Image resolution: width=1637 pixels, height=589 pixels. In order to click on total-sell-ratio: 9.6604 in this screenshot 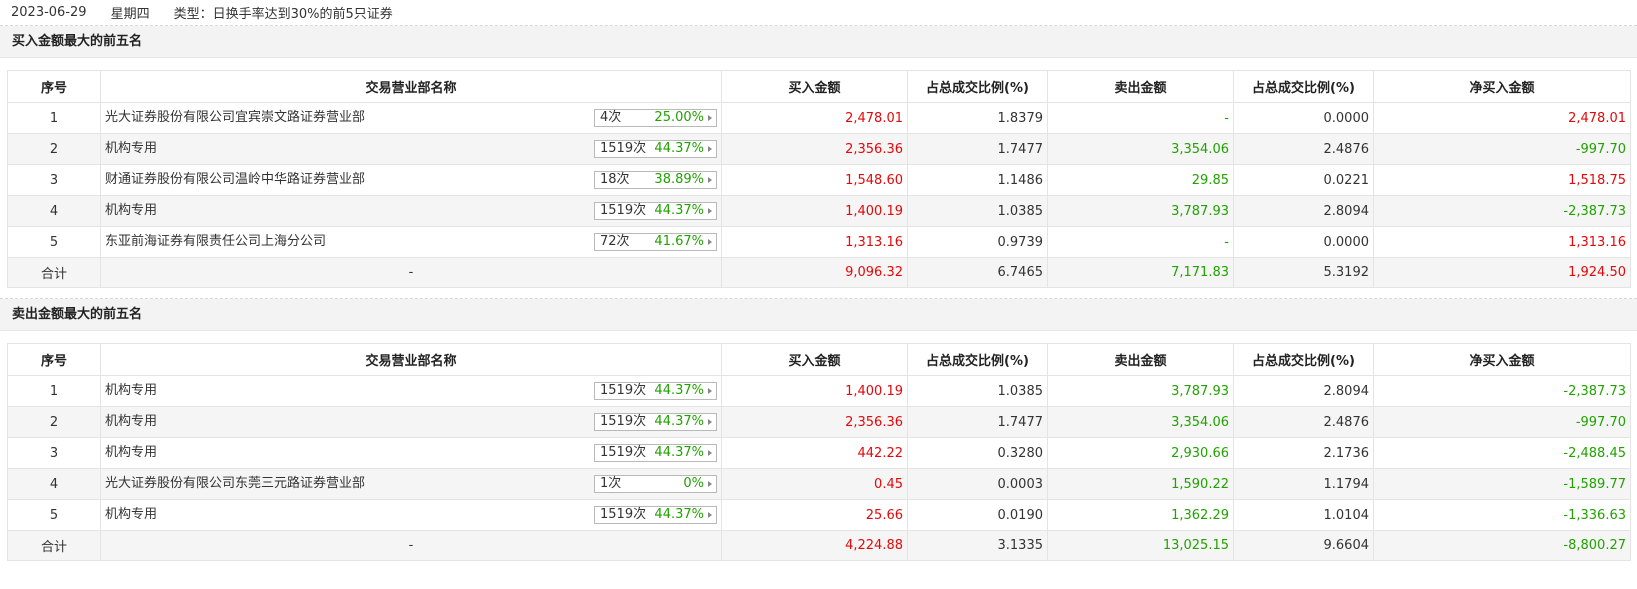, I will do `click(1303, 545)`.